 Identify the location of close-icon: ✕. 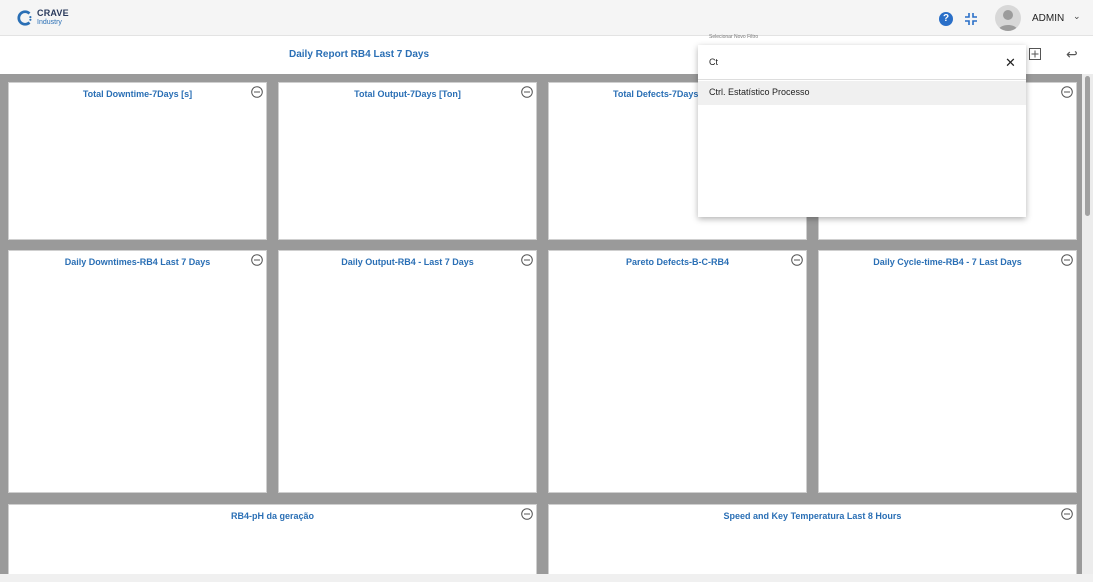
(1010, 62).